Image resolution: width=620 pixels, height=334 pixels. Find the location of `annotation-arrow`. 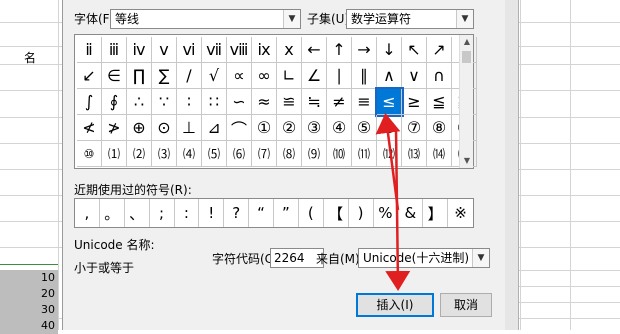

annotation-arrow is located at coordinates (393, 202).